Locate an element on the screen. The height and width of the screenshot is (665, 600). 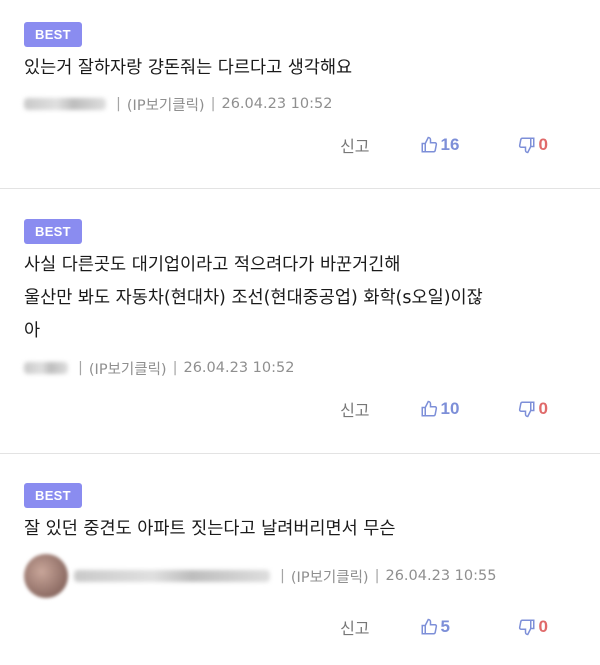
comment-text: 잘 있던 중견도 아파트 짓는다고 날려버리면서 무슨 is located at coordinates (304, 529).